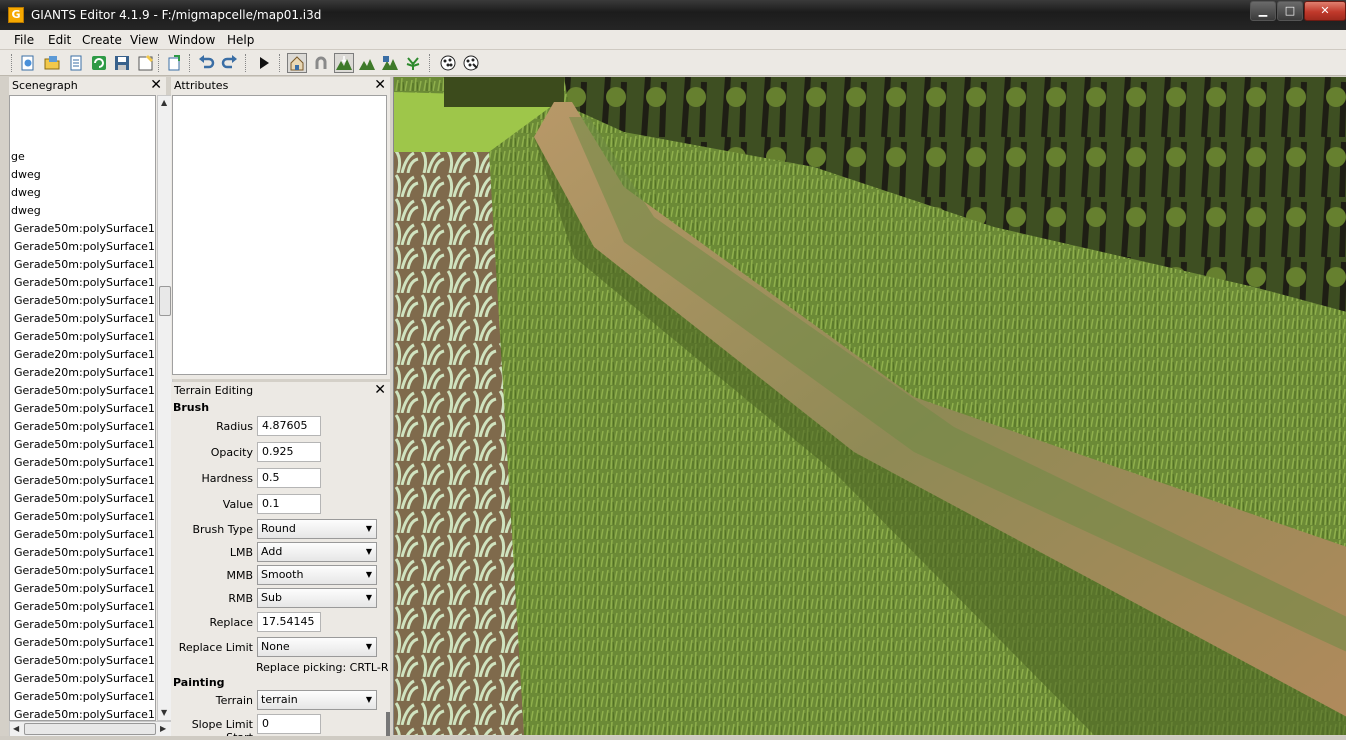 This screenshot has height=740, width=1346. Describe the element at coordinates (18, 159) in the screenshot. I see `scenegraph-item: ge` at that location.